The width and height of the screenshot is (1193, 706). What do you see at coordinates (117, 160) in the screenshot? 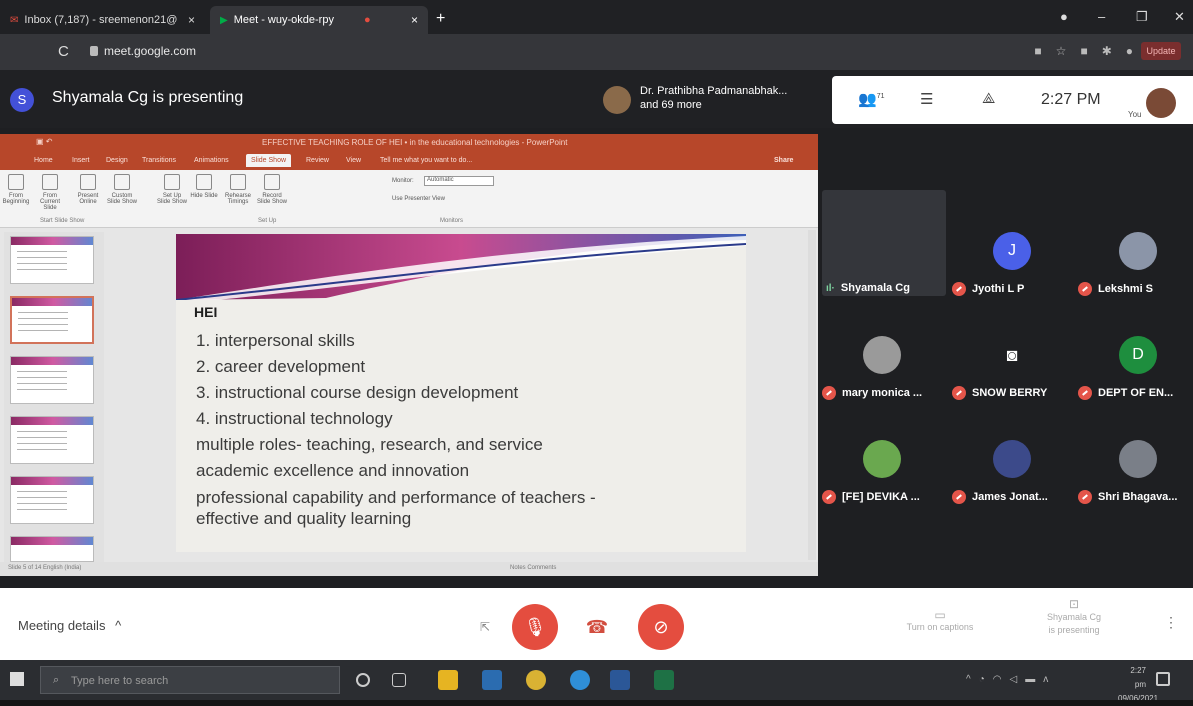
I see `ppt-tab-design: Design` at bounding box center [117, 160].